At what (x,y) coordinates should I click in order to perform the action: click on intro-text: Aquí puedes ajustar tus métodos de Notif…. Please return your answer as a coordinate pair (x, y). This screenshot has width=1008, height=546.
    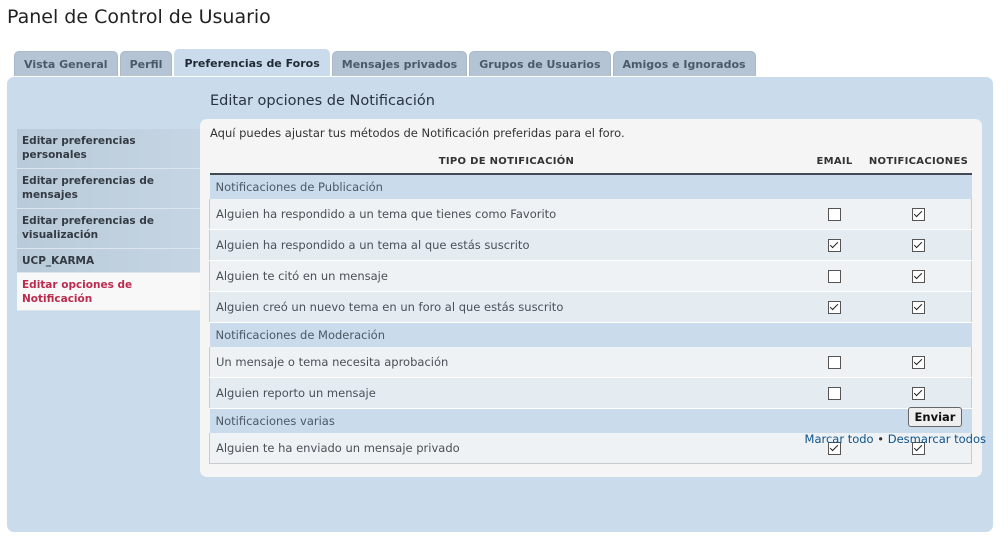
    Looking at the image, I should click on (417, 133).